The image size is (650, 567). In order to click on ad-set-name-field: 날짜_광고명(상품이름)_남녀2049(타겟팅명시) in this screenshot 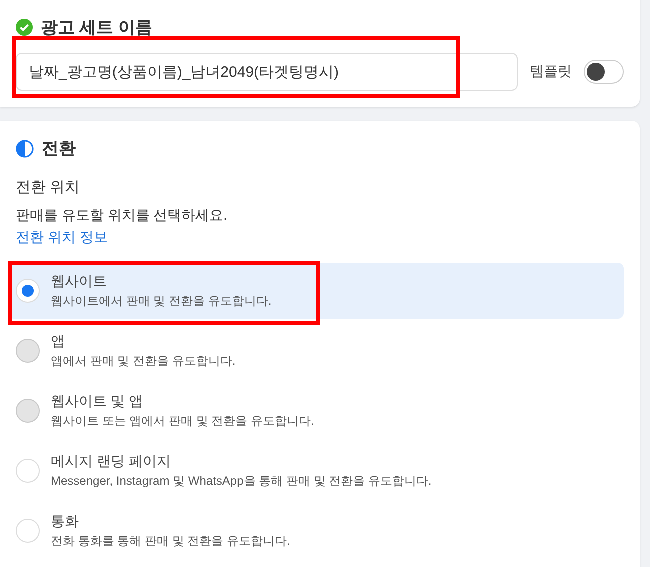, I will do `click(267, 72)`.